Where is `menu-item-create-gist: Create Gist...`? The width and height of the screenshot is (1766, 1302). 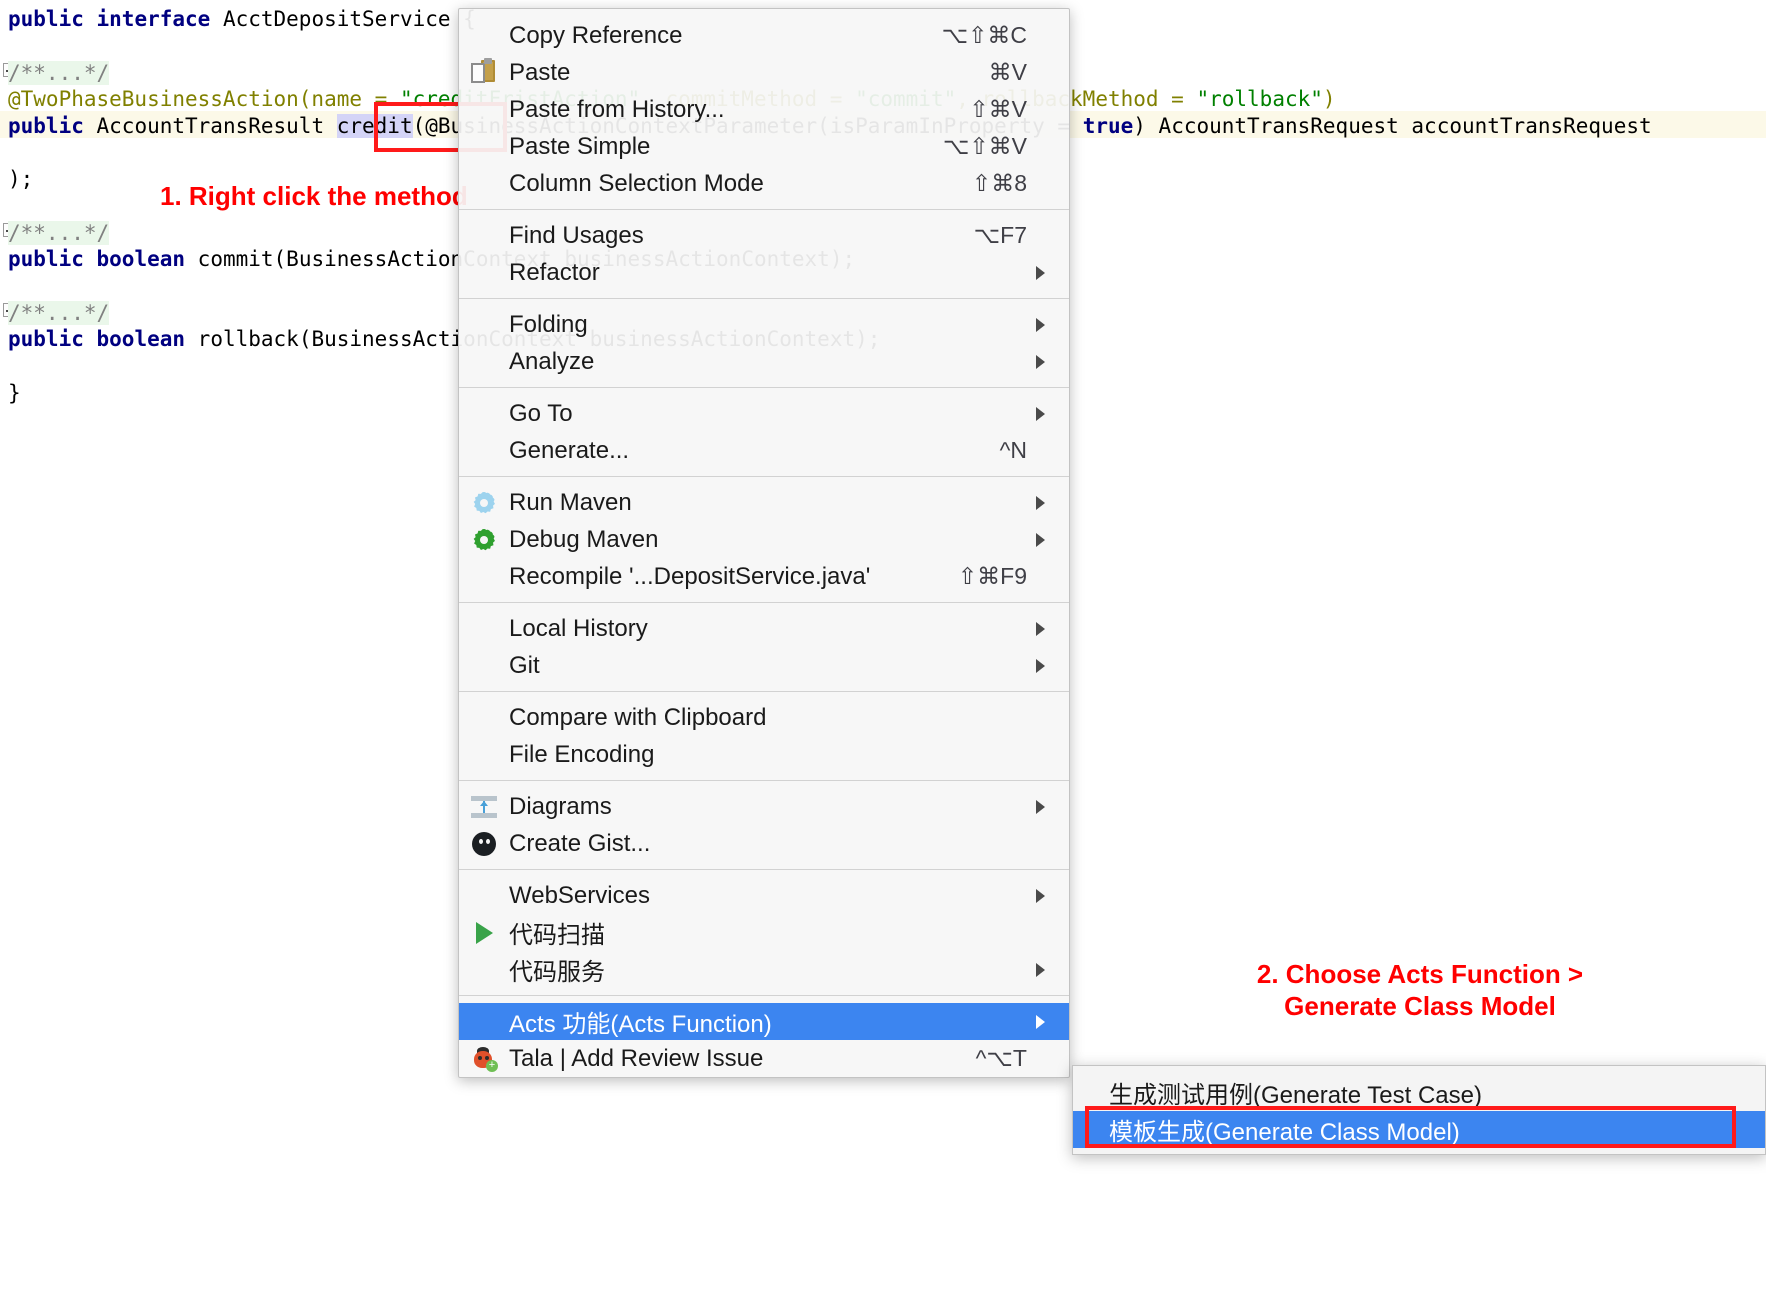 menu-item-create-gist: Create Gist... is located at coordinates (764, 843).